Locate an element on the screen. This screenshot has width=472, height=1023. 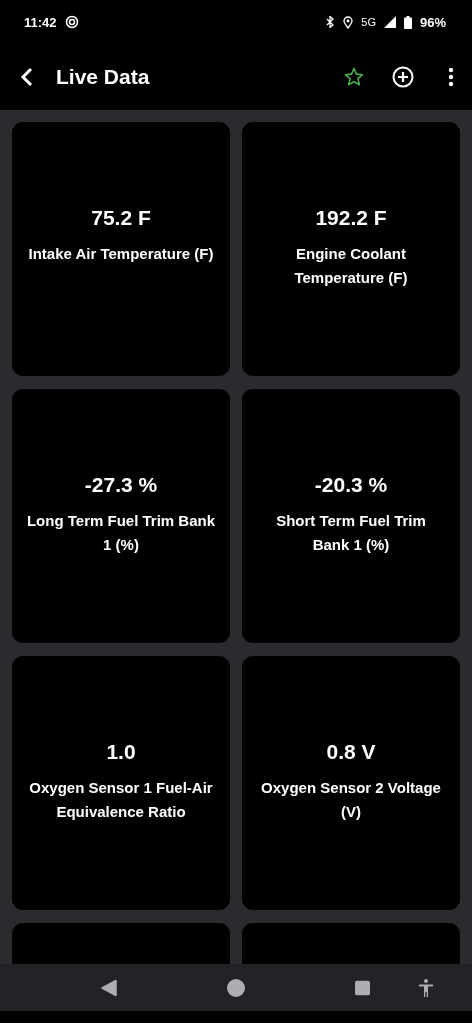
reading-label: Intake Air Temperature (F) is located at coordinates (121, 254).